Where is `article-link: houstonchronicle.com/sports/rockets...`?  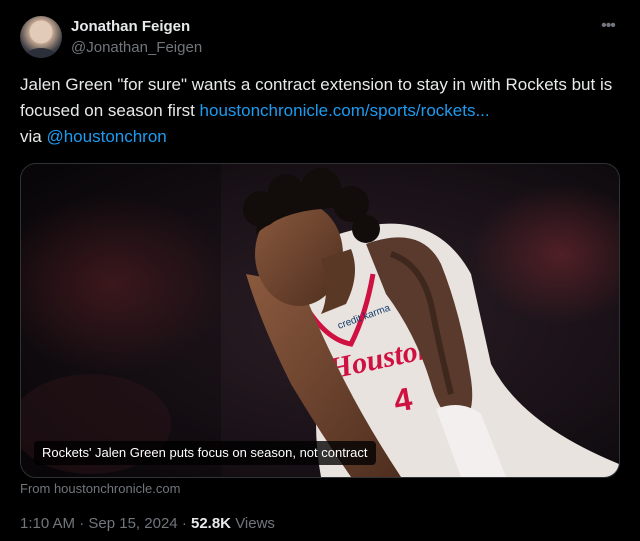 article-link: houstonchronicle.com/sports/rockets... is located at coordinates (345, 110).